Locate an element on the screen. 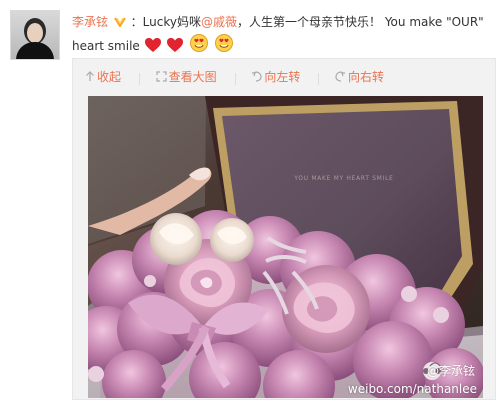 Image resolution: width=500 pixels, height=405 pixels. image-toolbar: 收起 查看大图 向左转 向右转 is located at coordinates (241, 76).